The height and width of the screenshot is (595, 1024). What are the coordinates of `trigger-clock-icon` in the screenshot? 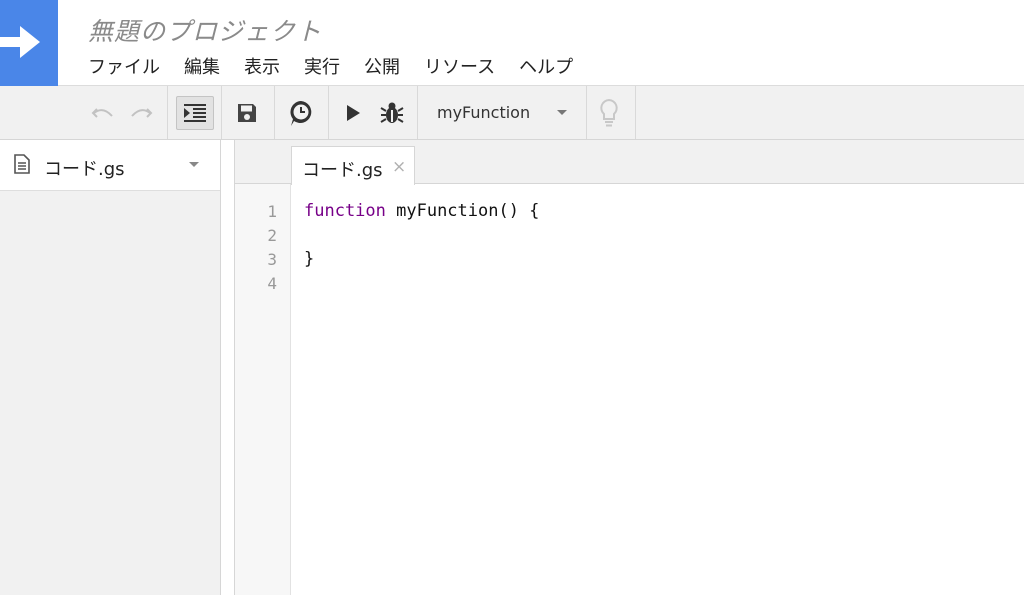 It's located at (301, 113).